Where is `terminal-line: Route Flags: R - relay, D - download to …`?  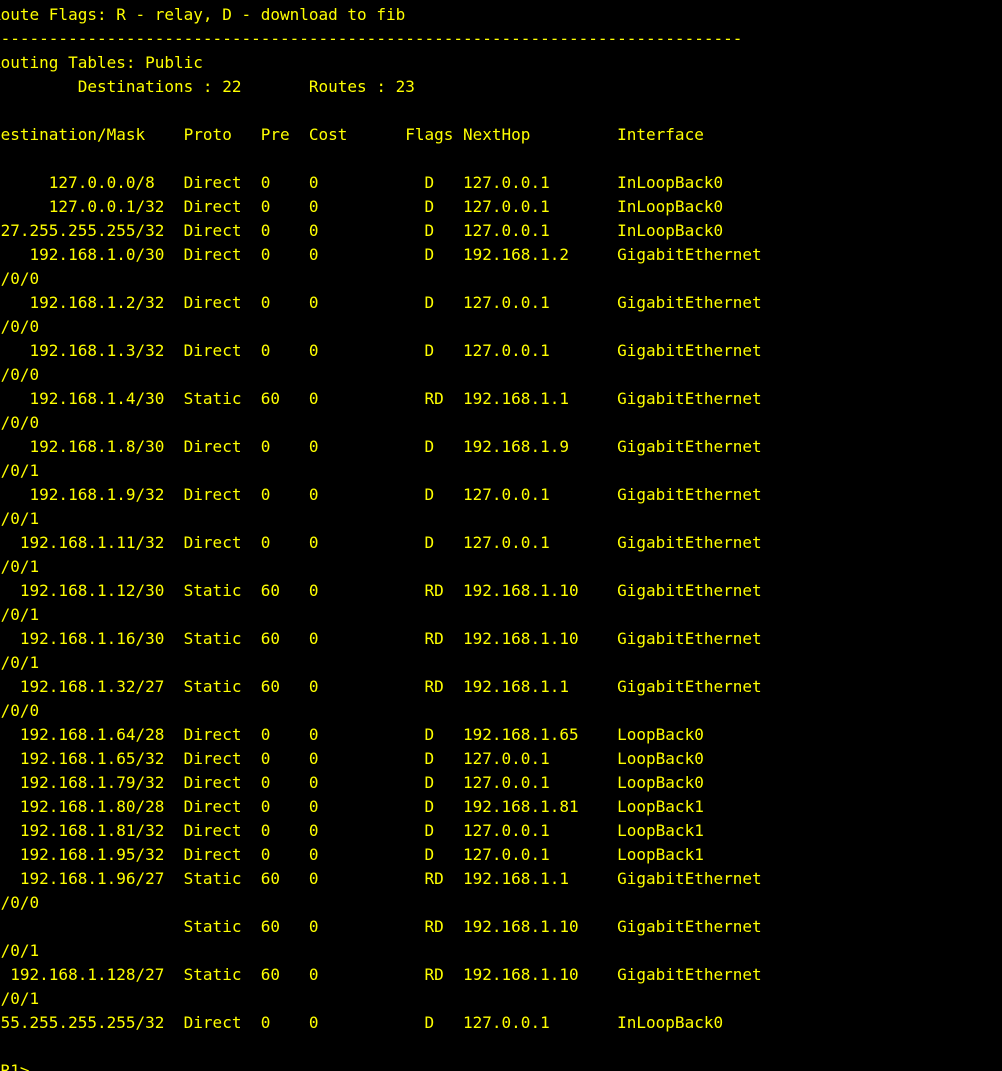
terminal-line: Route Flags: R - relay, D - download to … is located at coordinates (203, 14).